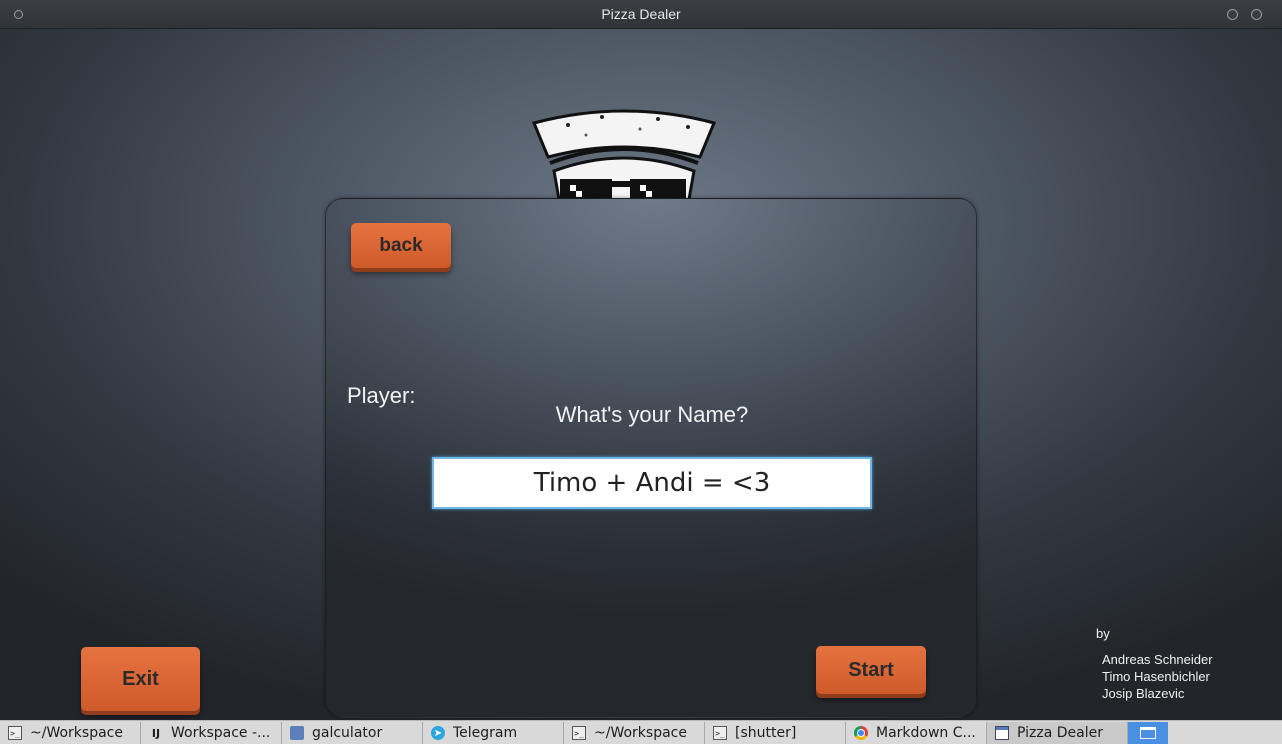 The image size is (1282, 744). I want to click on taskbar-item-galculator: galculator, so click(352, 733).